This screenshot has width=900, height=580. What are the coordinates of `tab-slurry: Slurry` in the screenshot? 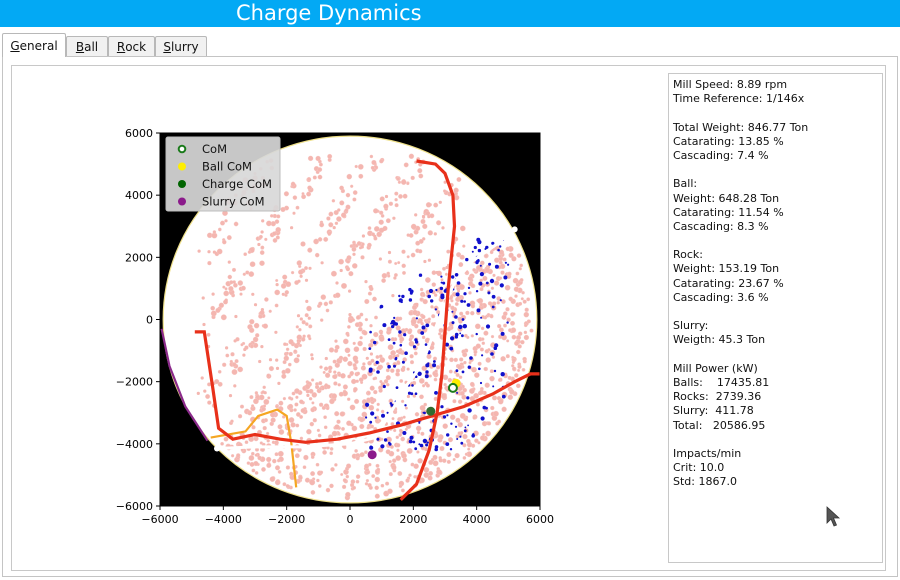 It's located at (181, 46).